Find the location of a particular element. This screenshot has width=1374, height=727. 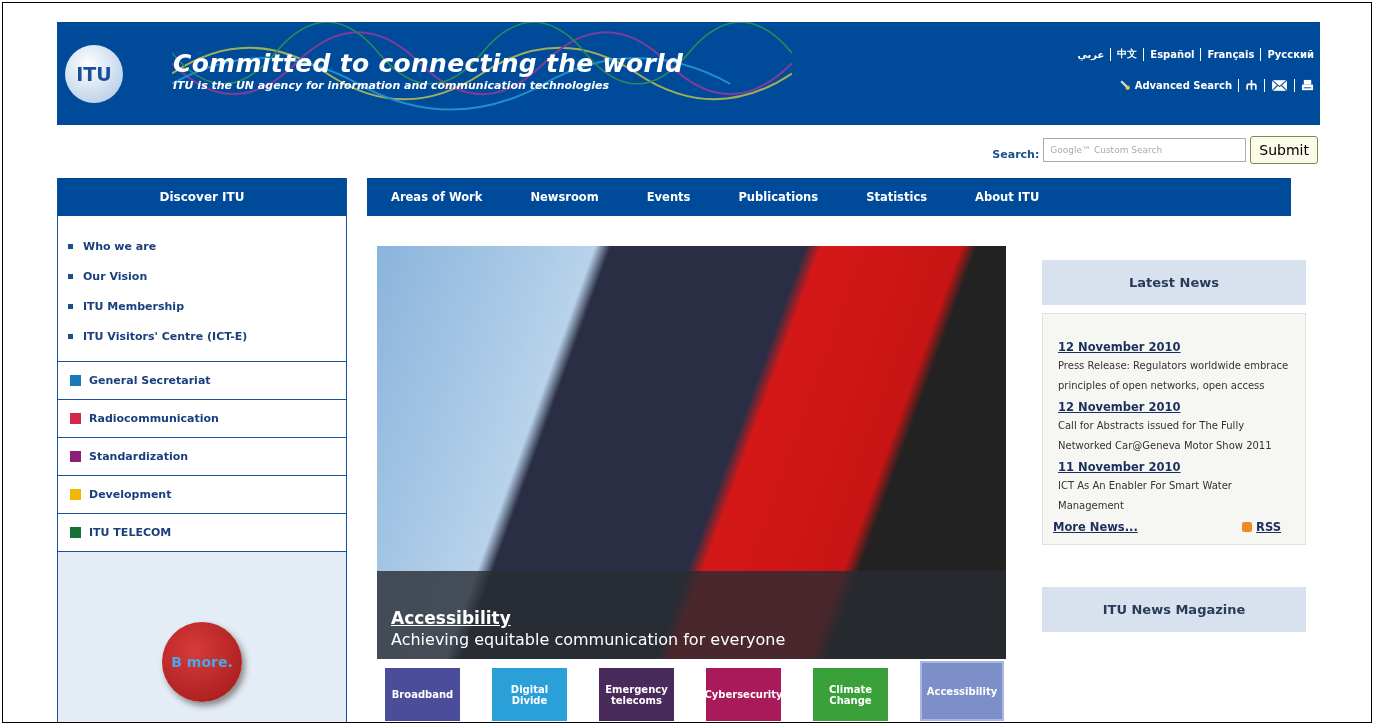

sector-label: Standardization is located at coordinates (139, 456).